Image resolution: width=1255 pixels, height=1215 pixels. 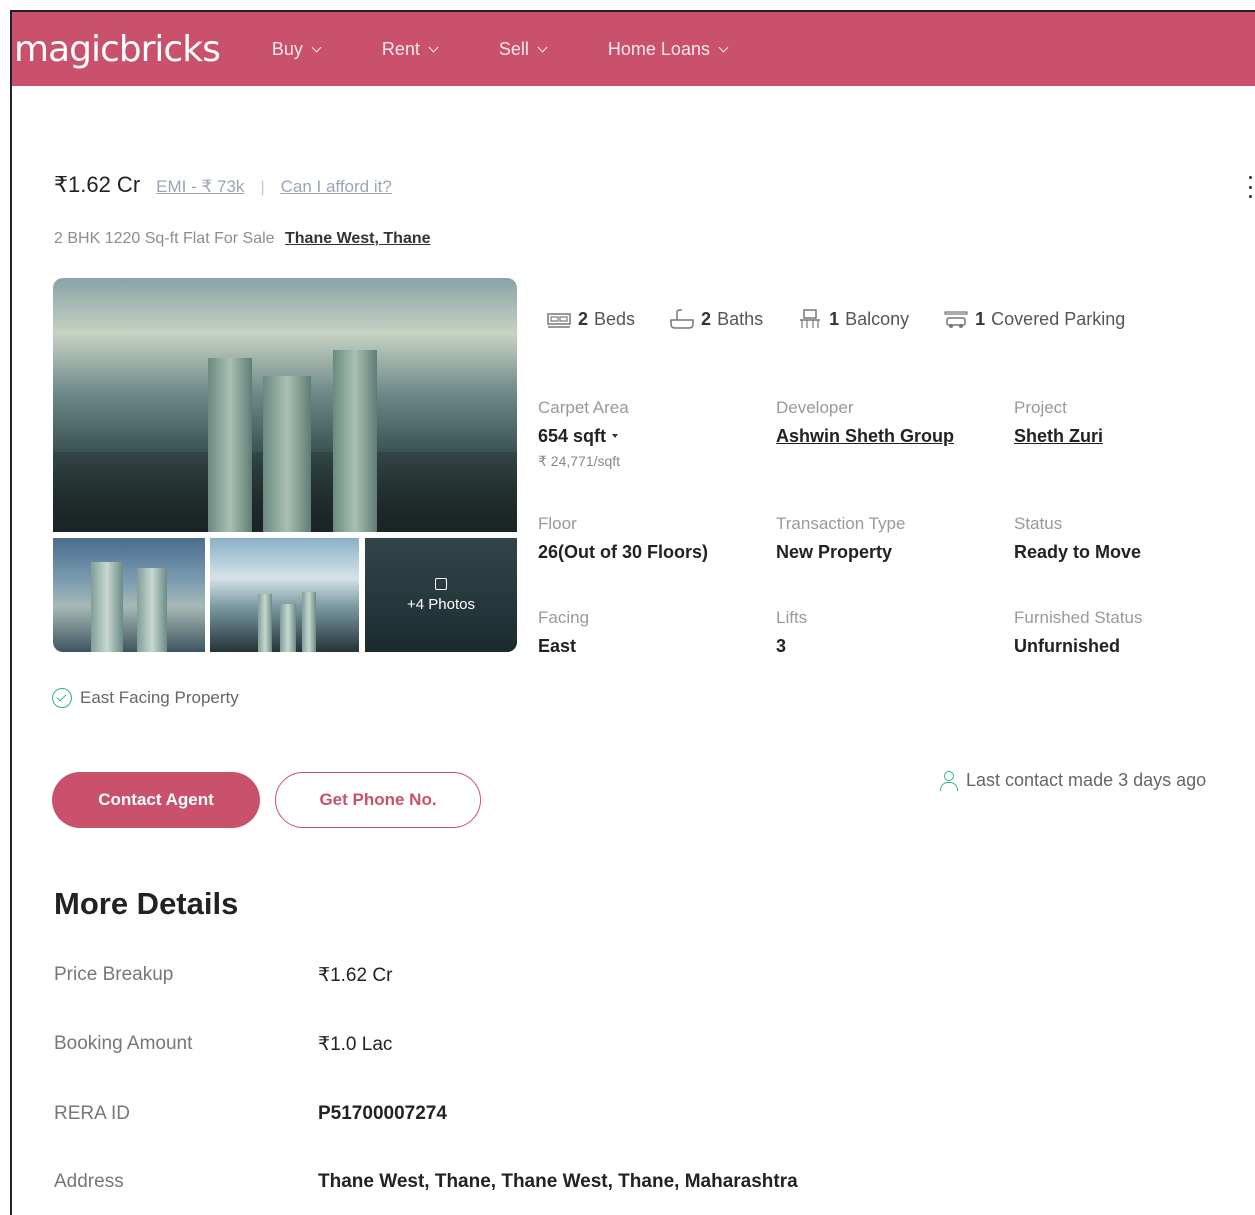 I want to click on floor-value: 26(Out of 30 Floors), so click(x=623, y=552).